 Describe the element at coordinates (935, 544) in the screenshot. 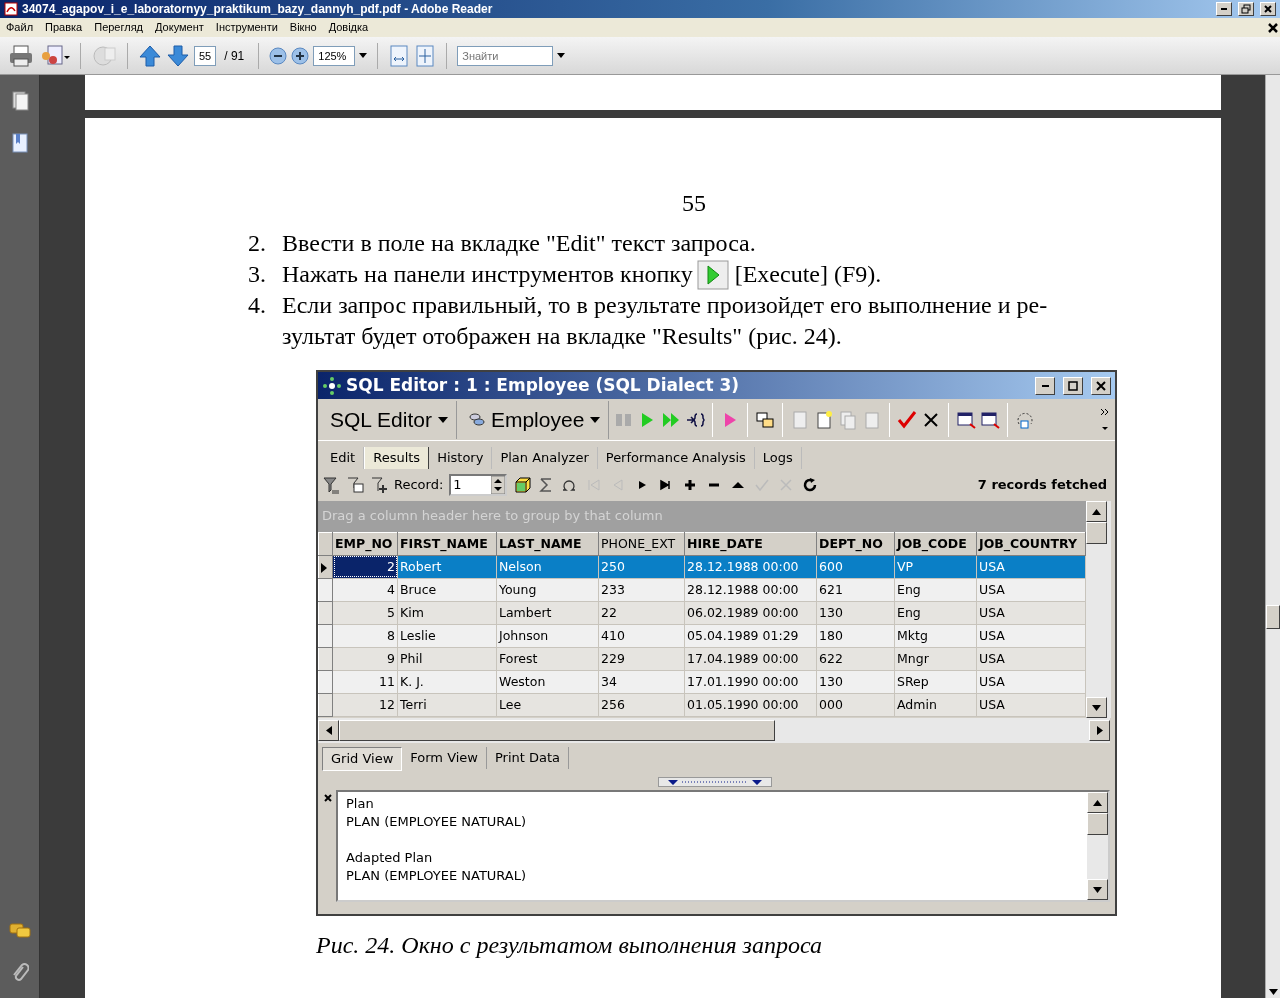

I see `column-header: JOB_CODE` at that location.